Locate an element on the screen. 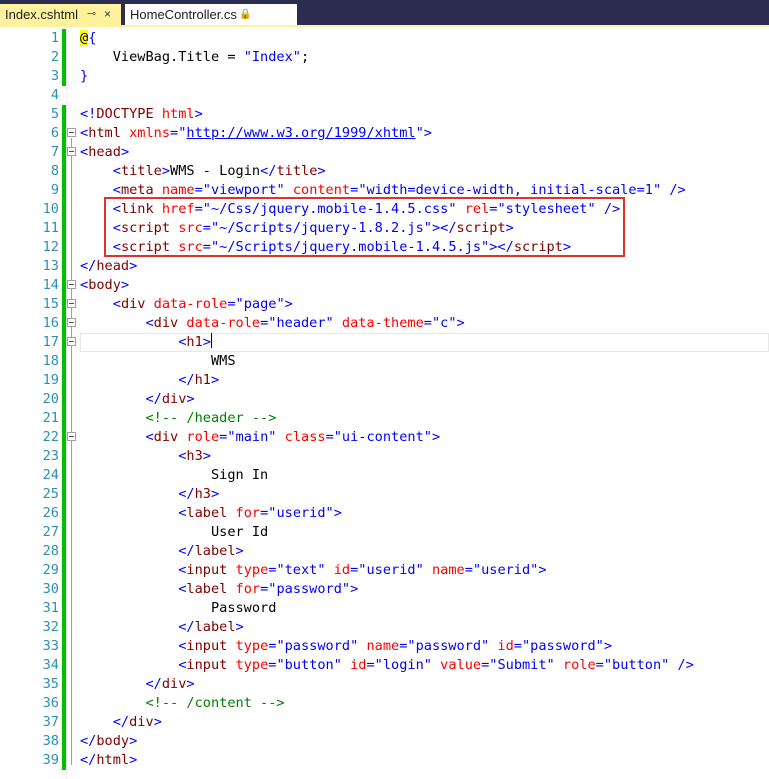 This screenshot has height=779, width=769. code-line: 17 <h1> is located at coordinates (384, 342).